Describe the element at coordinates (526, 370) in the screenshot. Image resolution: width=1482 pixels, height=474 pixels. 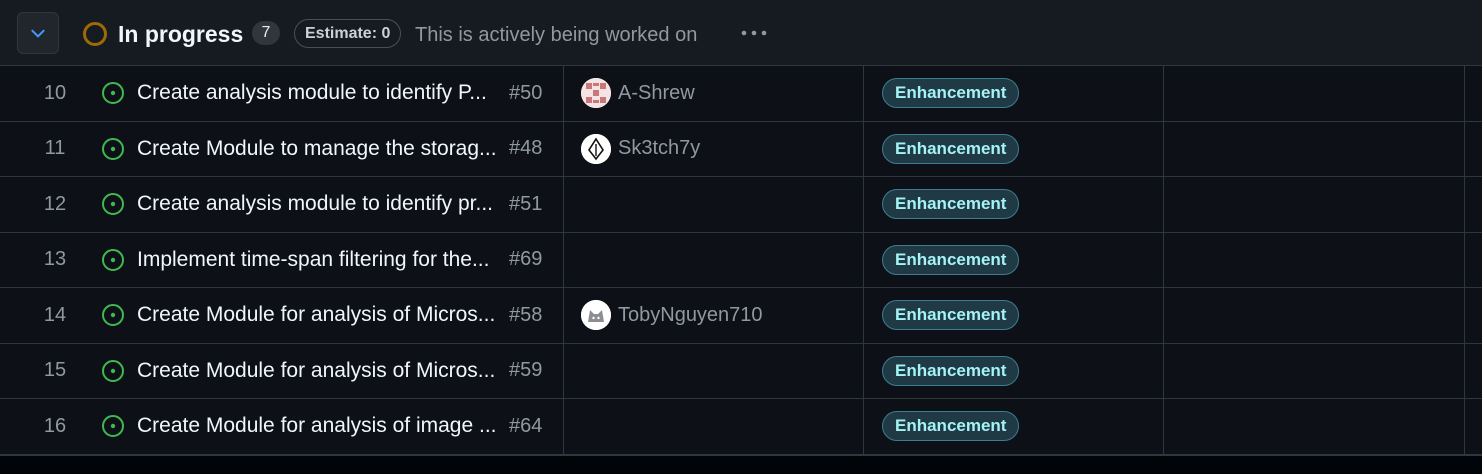
I see `issue-number: #59` at that location.